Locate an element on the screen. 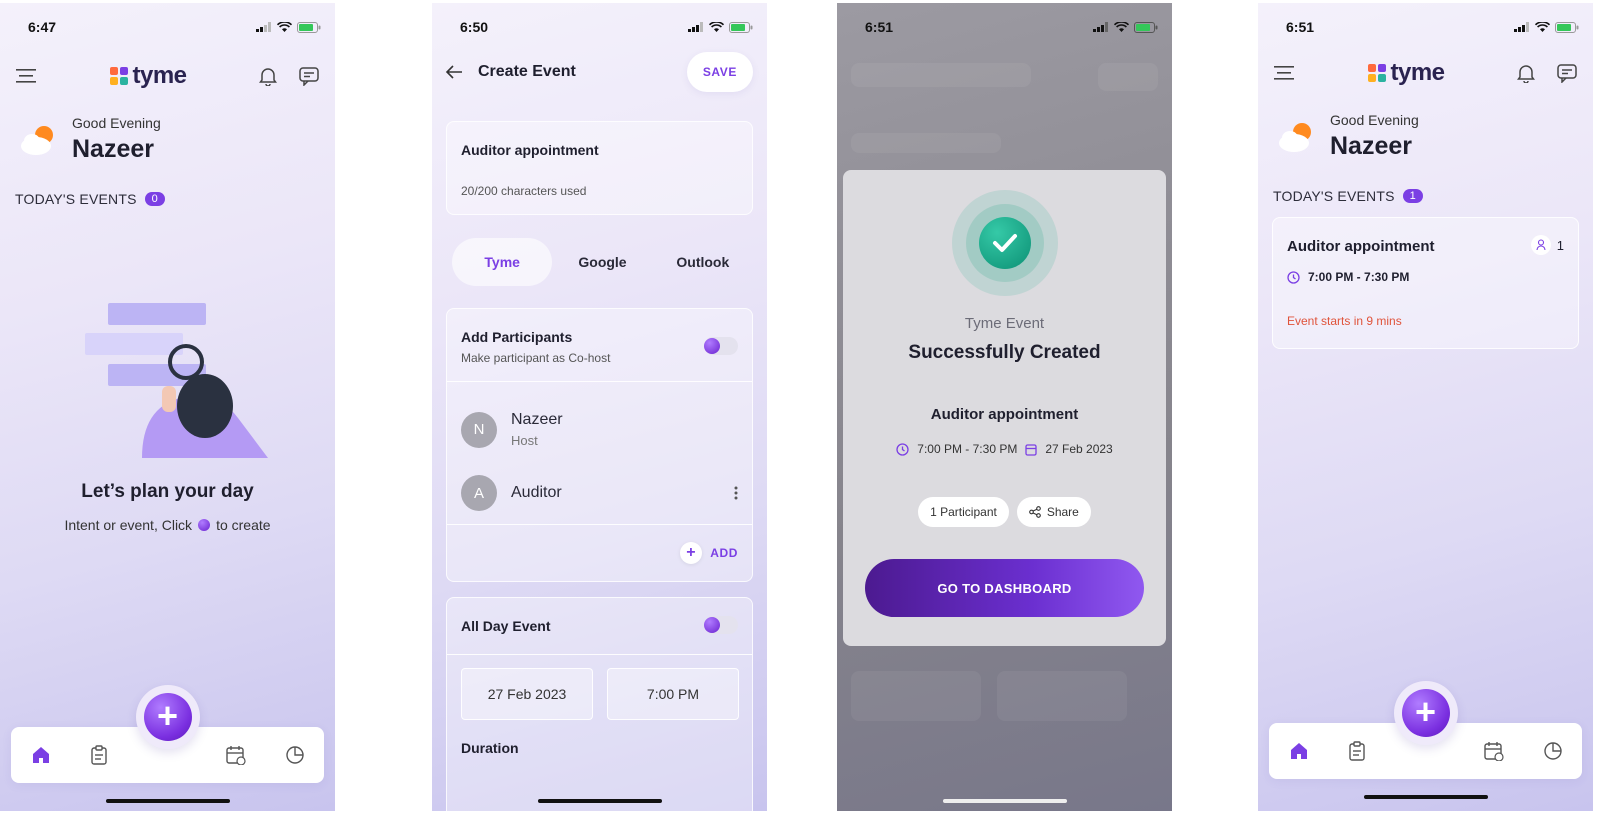  all-day-toggle is located at coordinates (721, 625).